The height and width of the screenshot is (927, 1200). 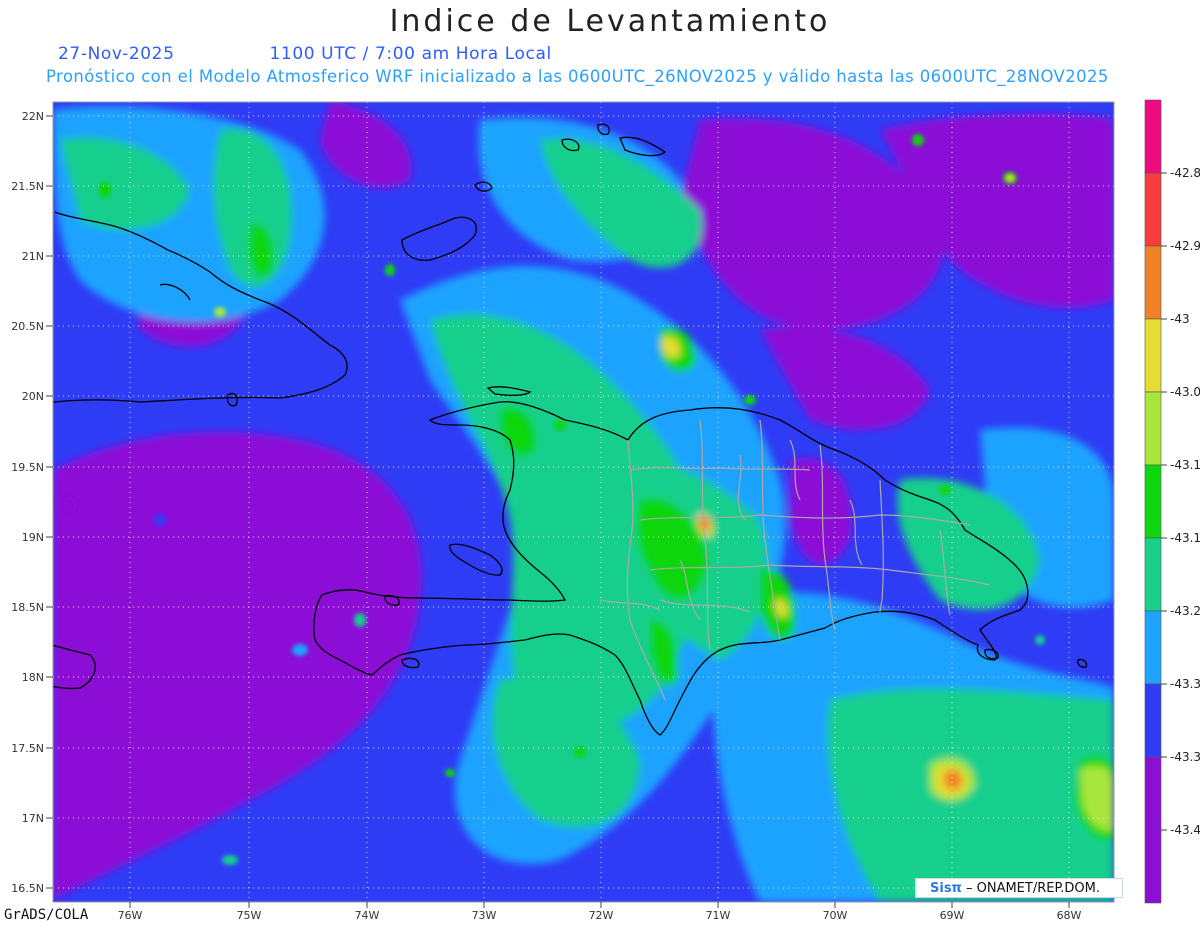 What do you see at coordinates (27, 888) in the screenshot?
I see `lat-label: 16.5N` at bounding box center [27, 888].